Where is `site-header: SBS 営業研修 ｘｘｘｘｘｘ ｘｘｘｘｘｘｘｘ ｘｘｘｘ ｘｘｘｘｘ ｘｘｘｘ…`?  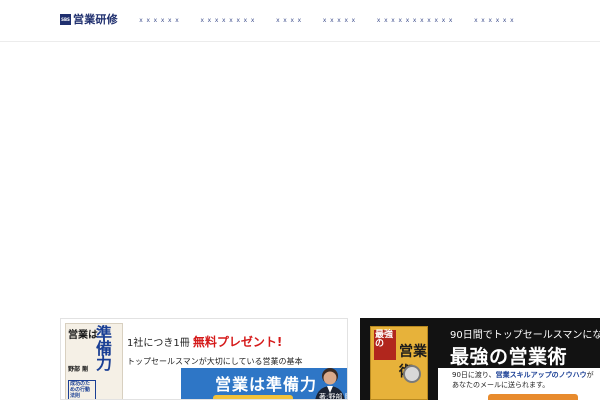 site-header: SBS 営業研修 ｘｘｘｘｘｘ ｘｘｘｘｘｘｘｘ ｘｘｘｘ ｘｘｘｘｘ ｘｘｘｘ… is located at coordinates (300, 21).